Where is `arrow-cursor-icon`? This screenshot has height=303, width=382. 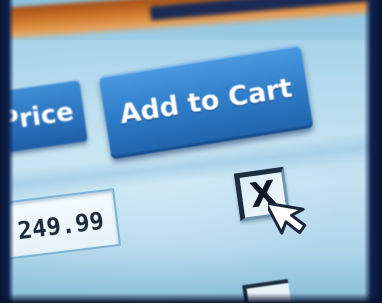
arrow-cursor-icon is located at coordinates (287, 218).